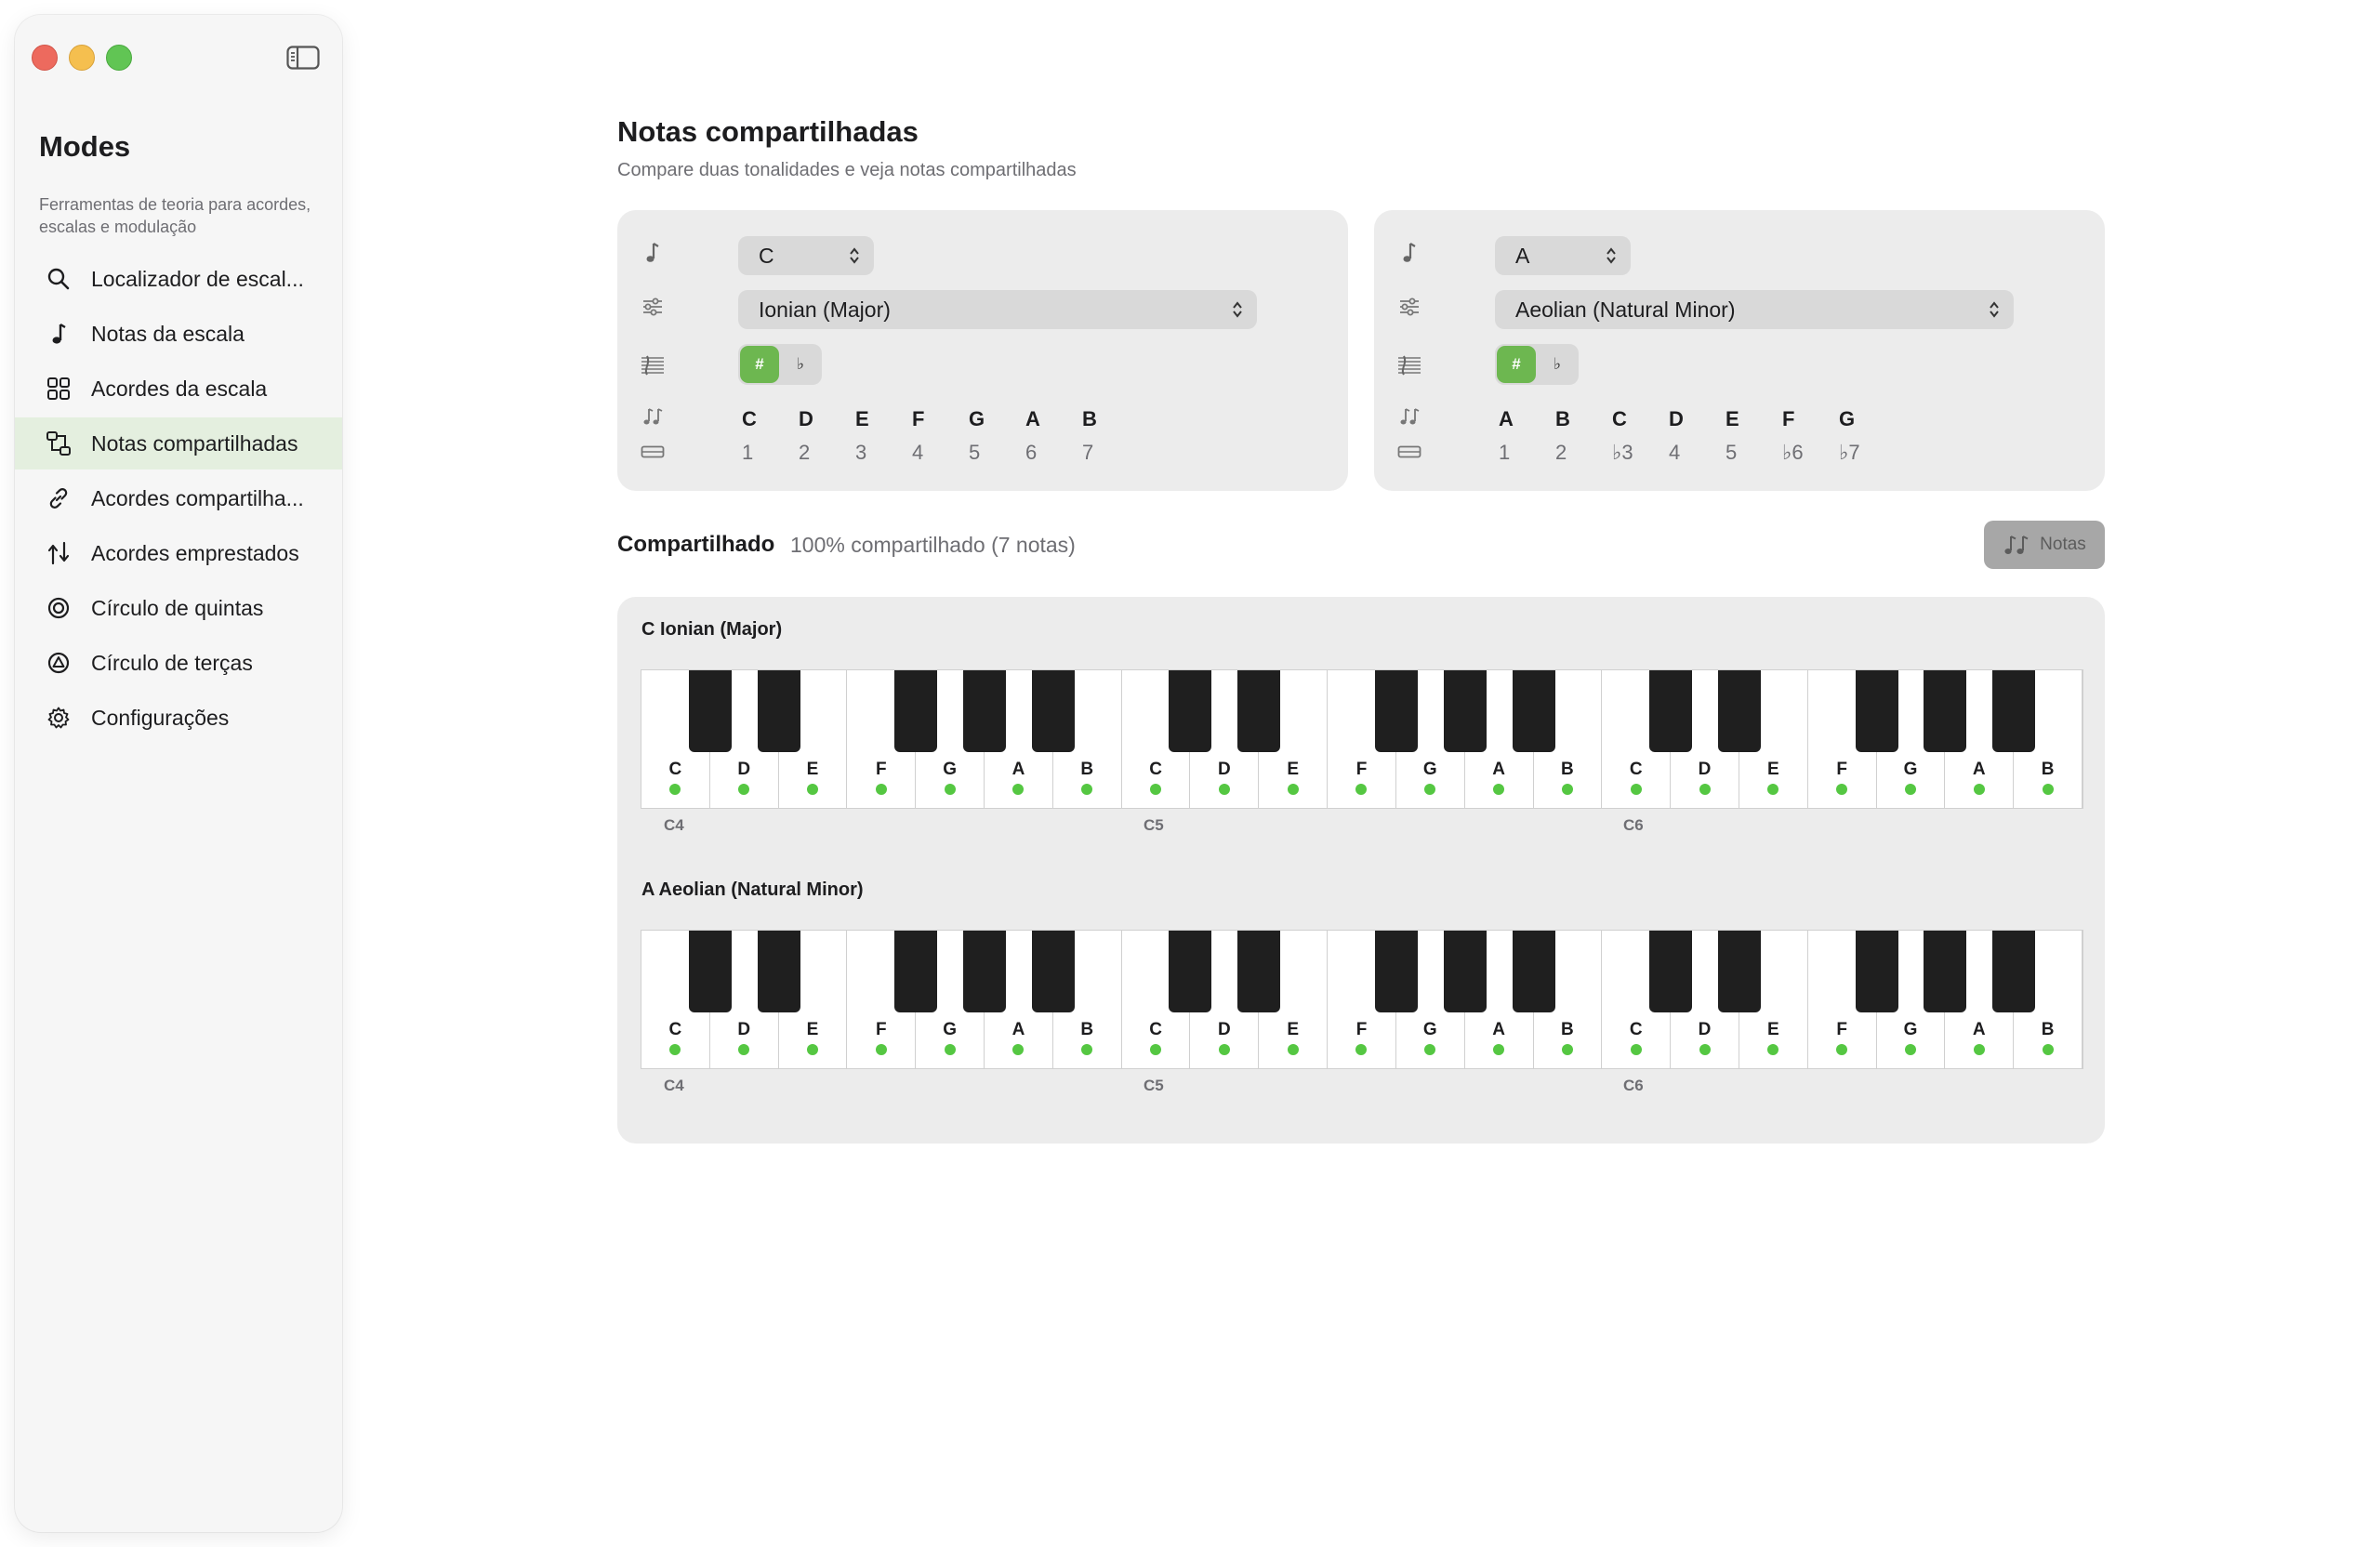 This screenshot has height=1547, width=2380. What do you see at coordinates (1849, 452) in the screenshot?
I see `degree-label: ♭7` at bounding box center [1849, 452].